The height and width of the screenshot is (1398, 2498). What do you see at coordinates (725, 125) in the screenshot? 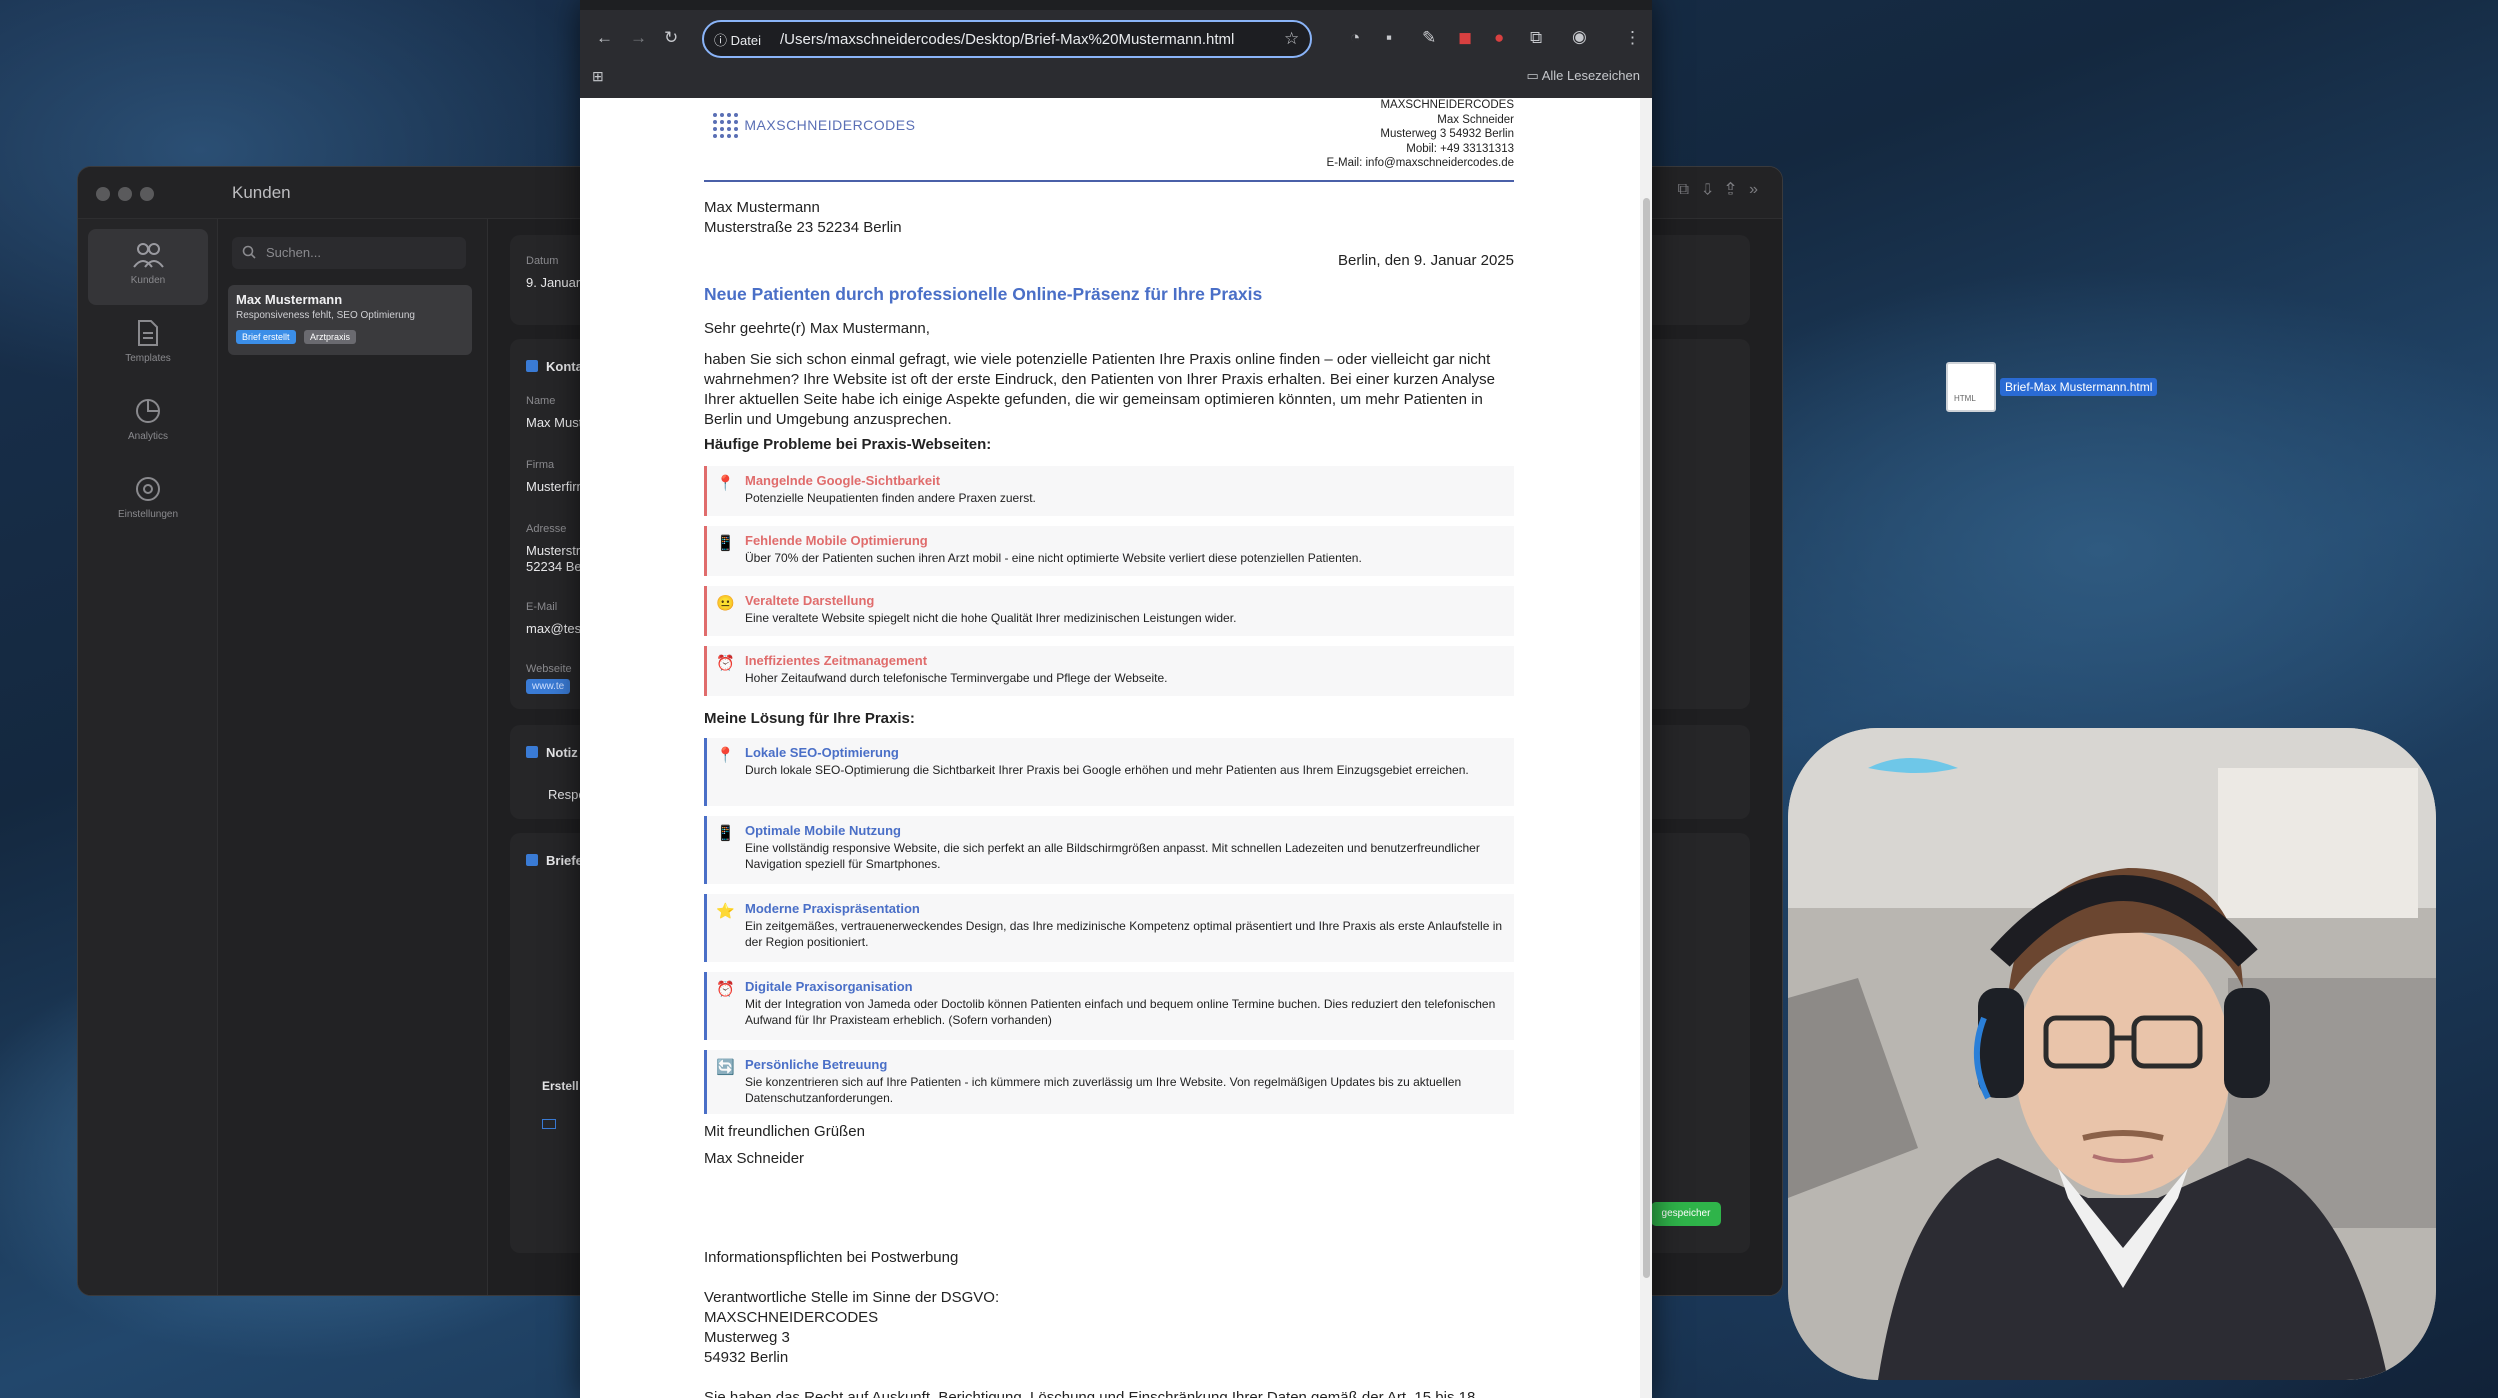
I see `logo-dots-icon` at bounding box center [725, 125].